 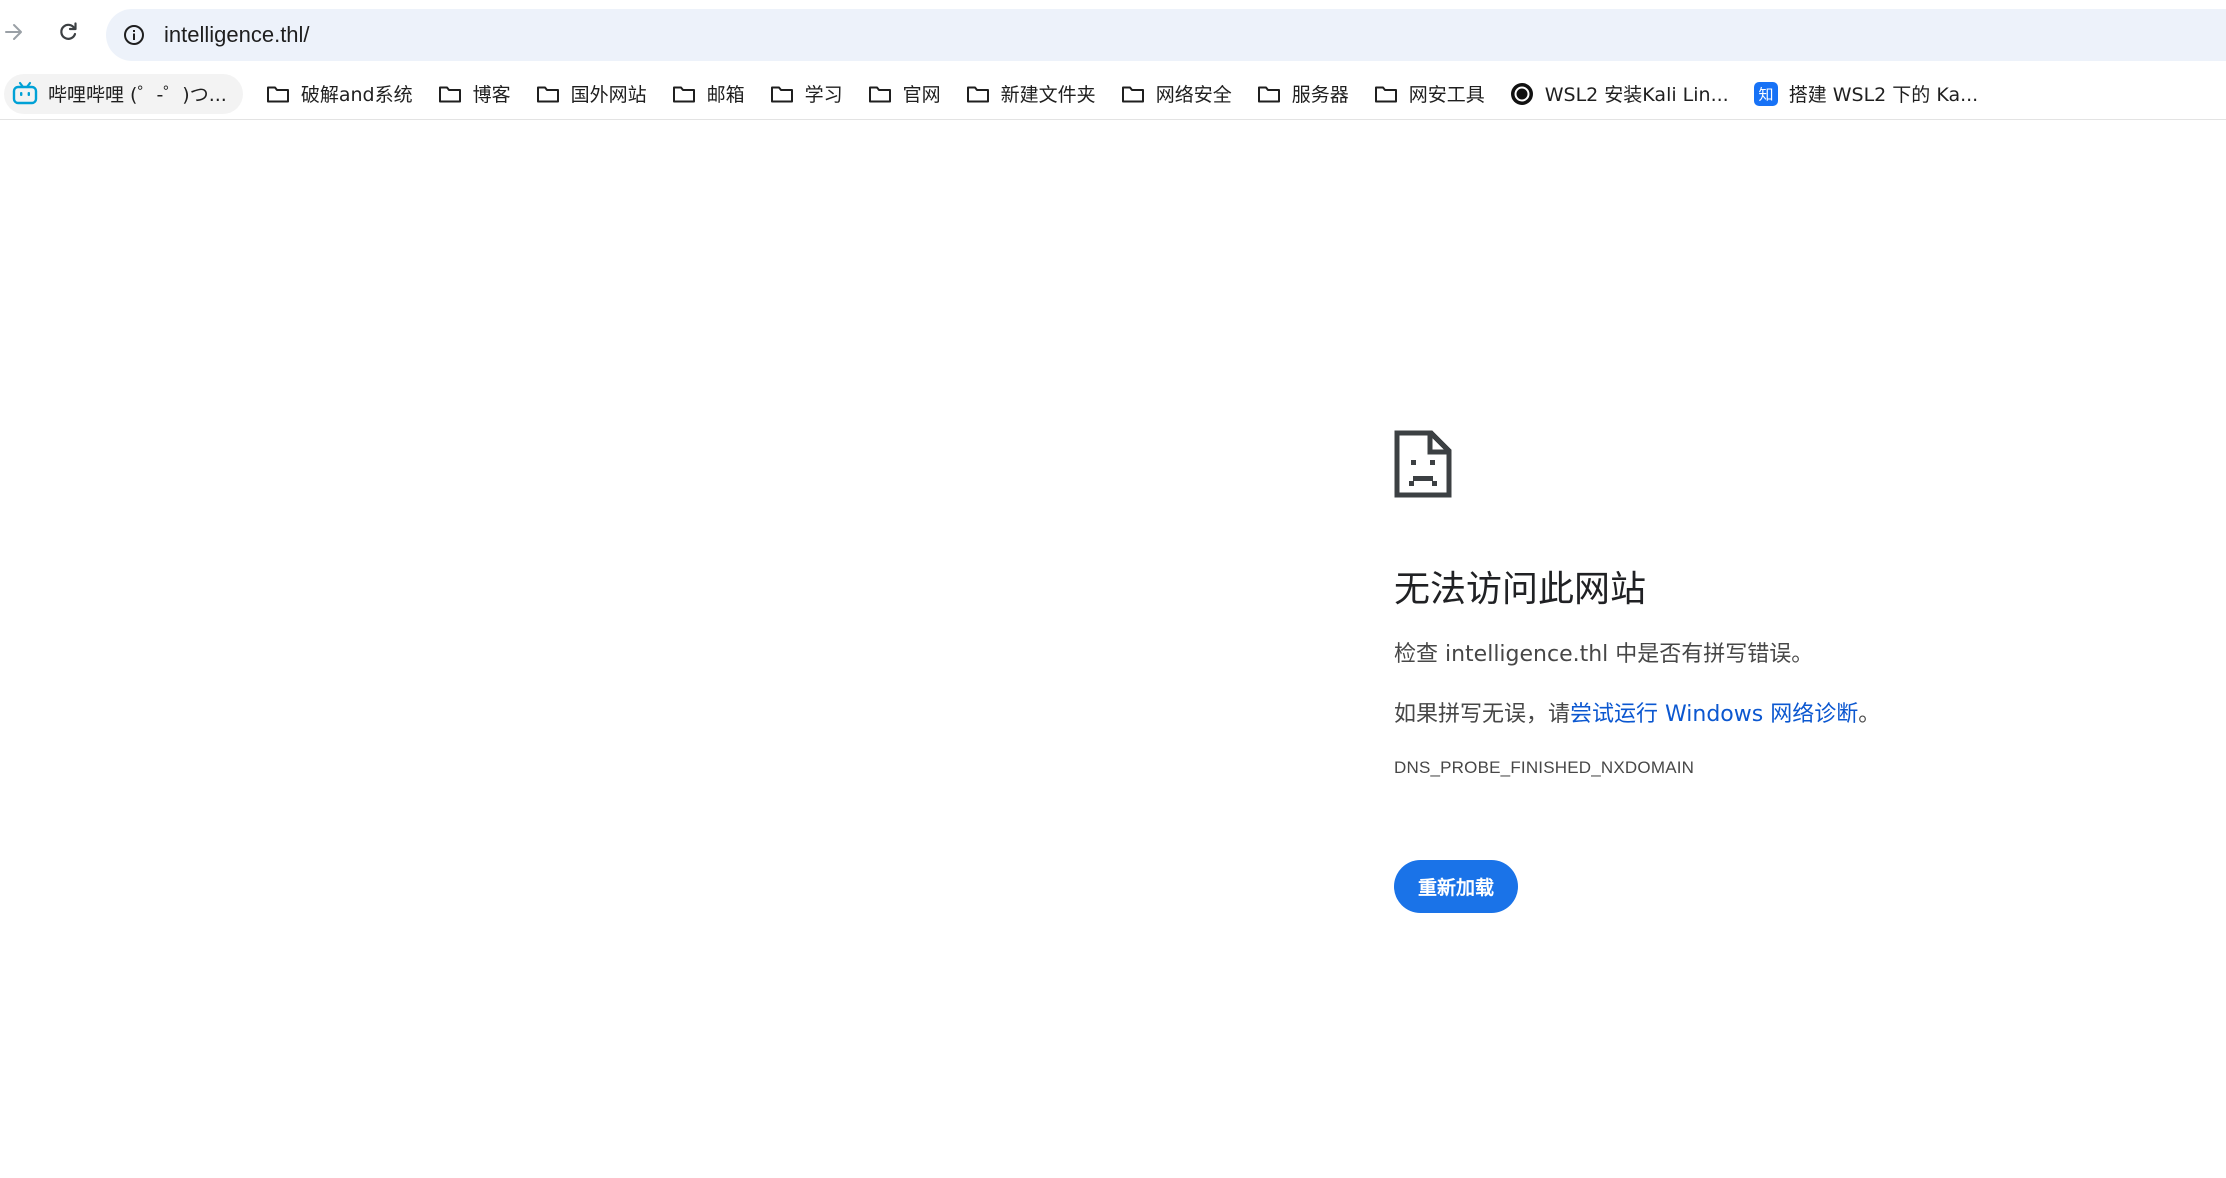 I want to click on sad-page-icon, so click(x=1423, y=464).